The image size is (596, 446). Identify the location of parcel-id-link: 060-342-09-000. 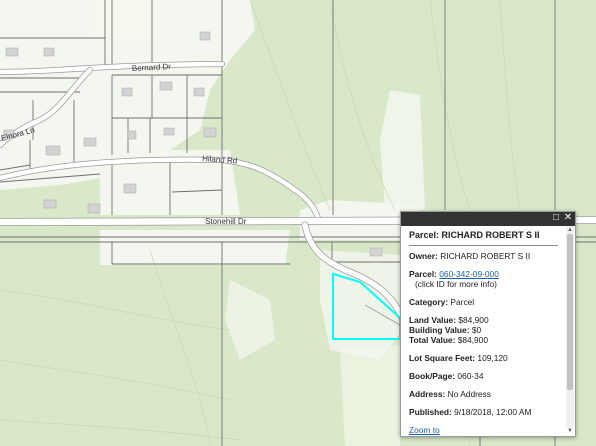
(469, 274).